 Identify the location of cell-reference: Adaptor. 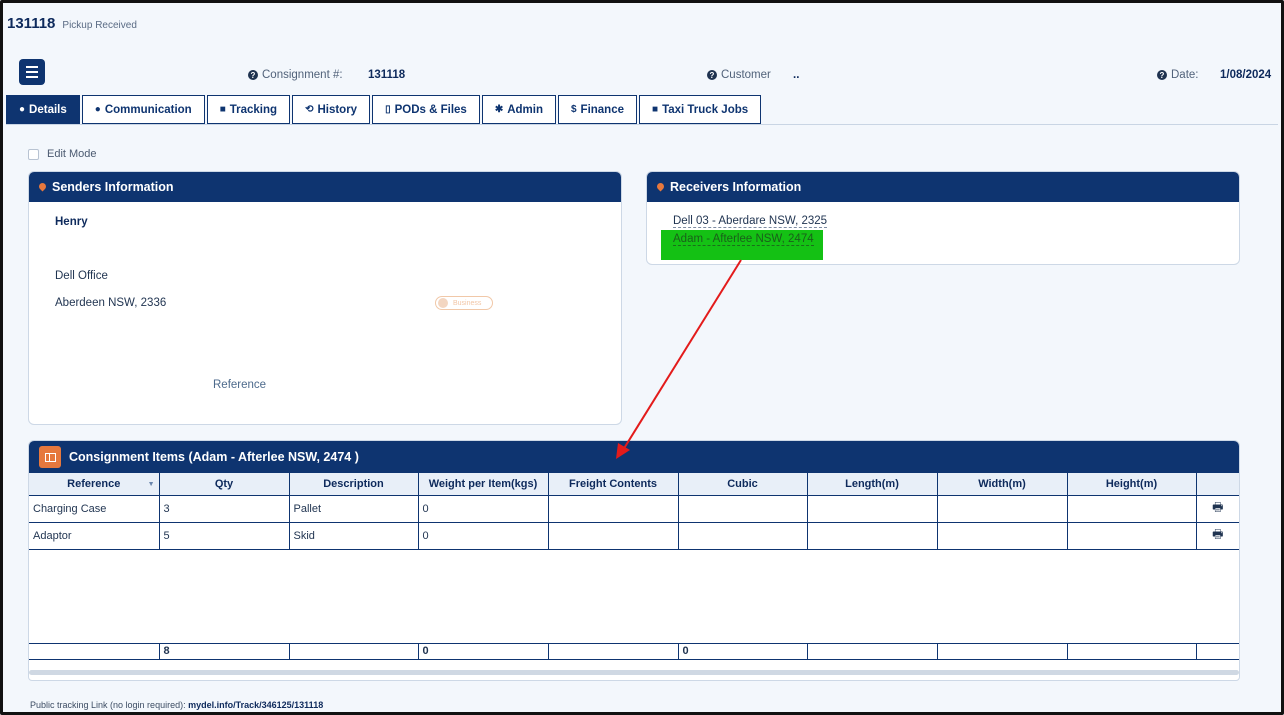
(94, 536).